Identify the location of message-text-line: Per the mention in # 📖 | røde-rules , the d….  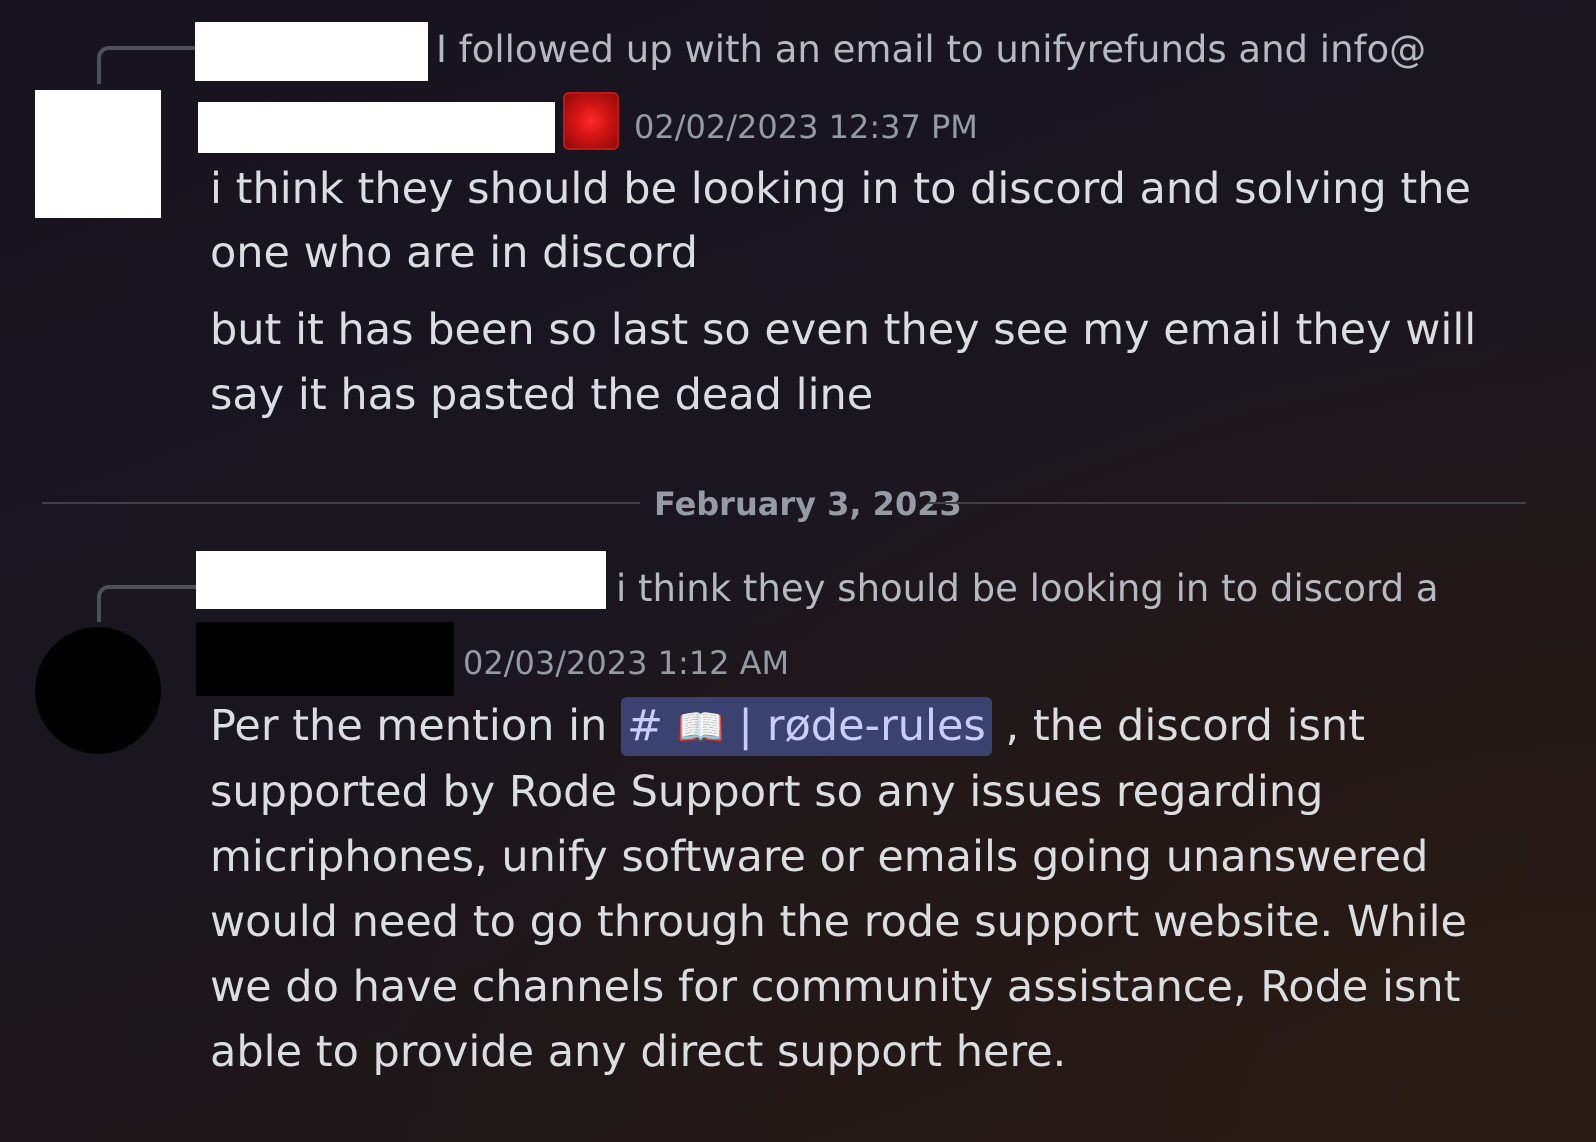
(787, 726).